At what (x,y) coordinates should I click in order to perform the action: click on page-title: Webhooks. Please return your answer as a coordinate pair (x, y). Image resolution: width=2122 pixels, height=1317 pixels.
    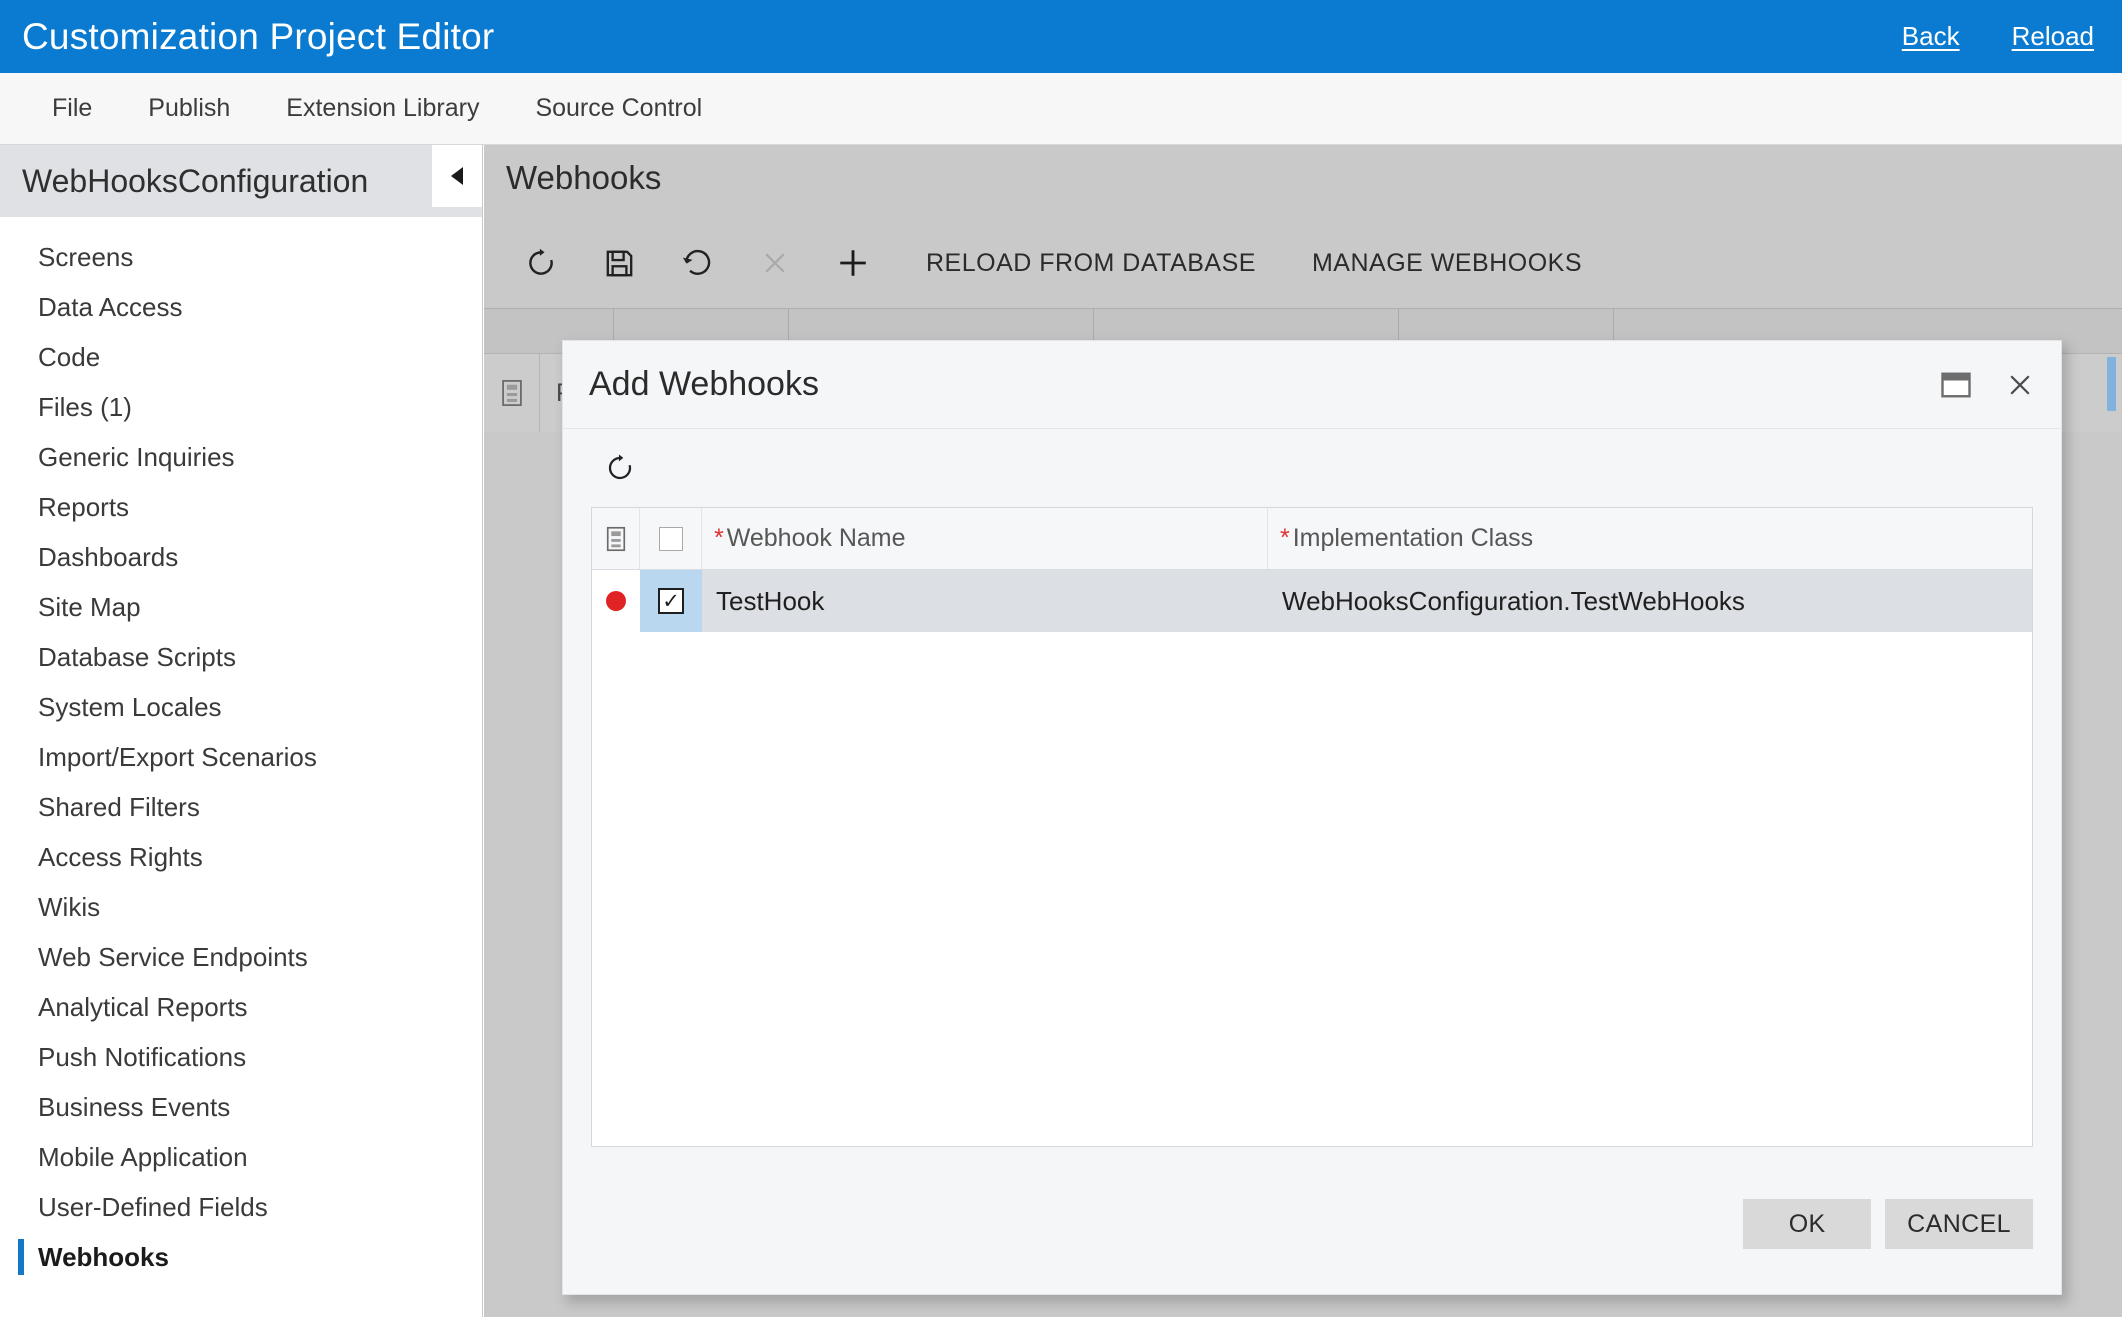
    Looking at the image, I should click on (584, 177).